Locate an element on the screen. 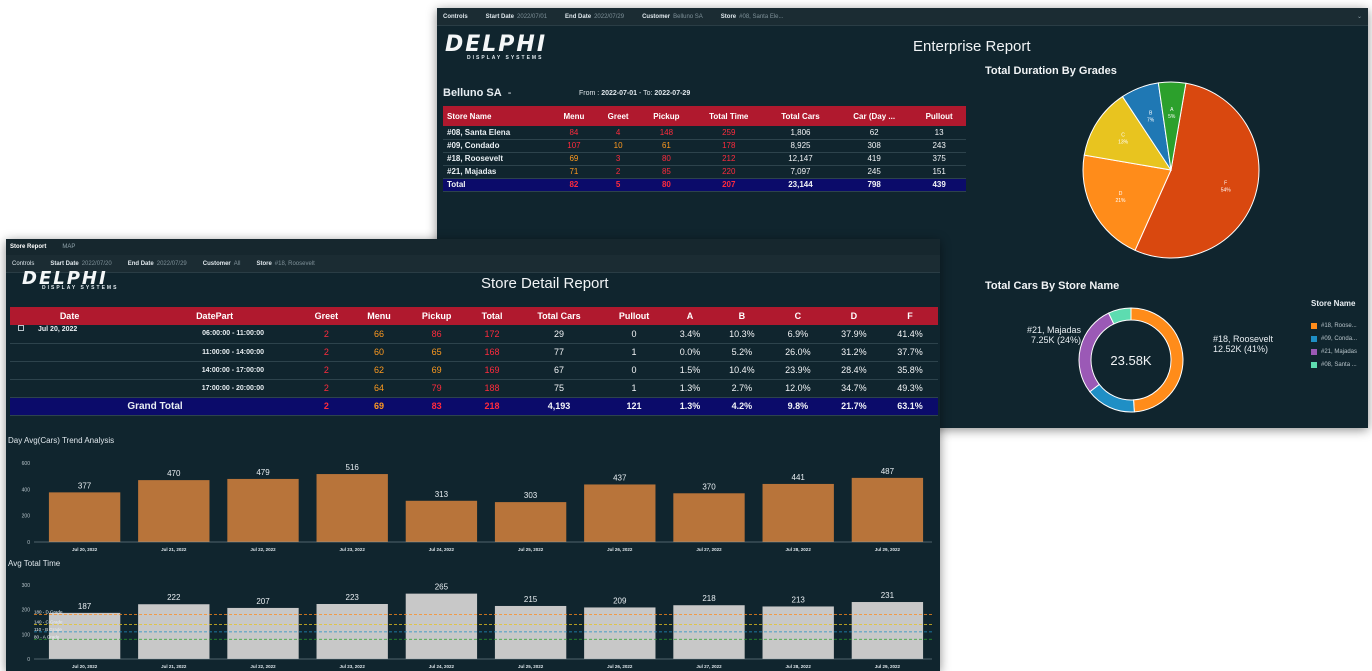 Image resolution: width=1372 pixels, height=671 pixels. grade-reference-label: 140 - C Grade is located at coordinates (48, 621).